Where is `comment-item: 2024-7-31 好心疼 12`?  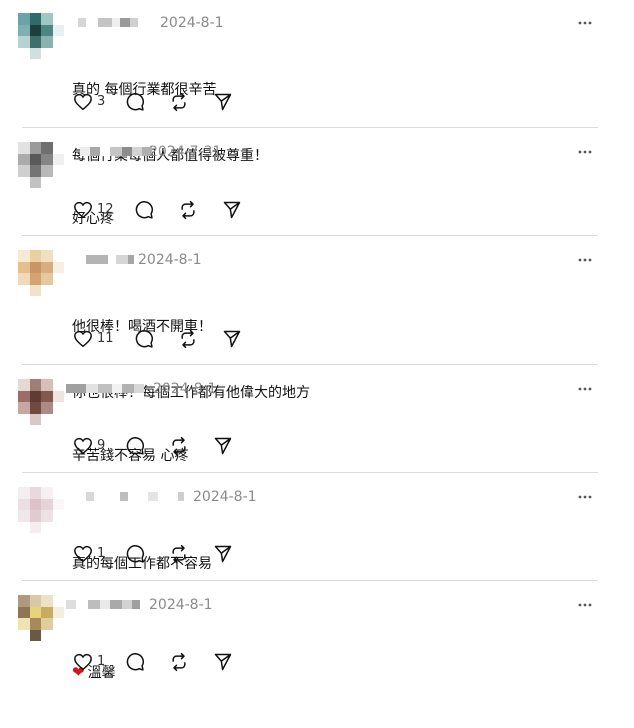
comment-item: 2024-7-31 好心疼 12 is located at coordinates (317, 187).